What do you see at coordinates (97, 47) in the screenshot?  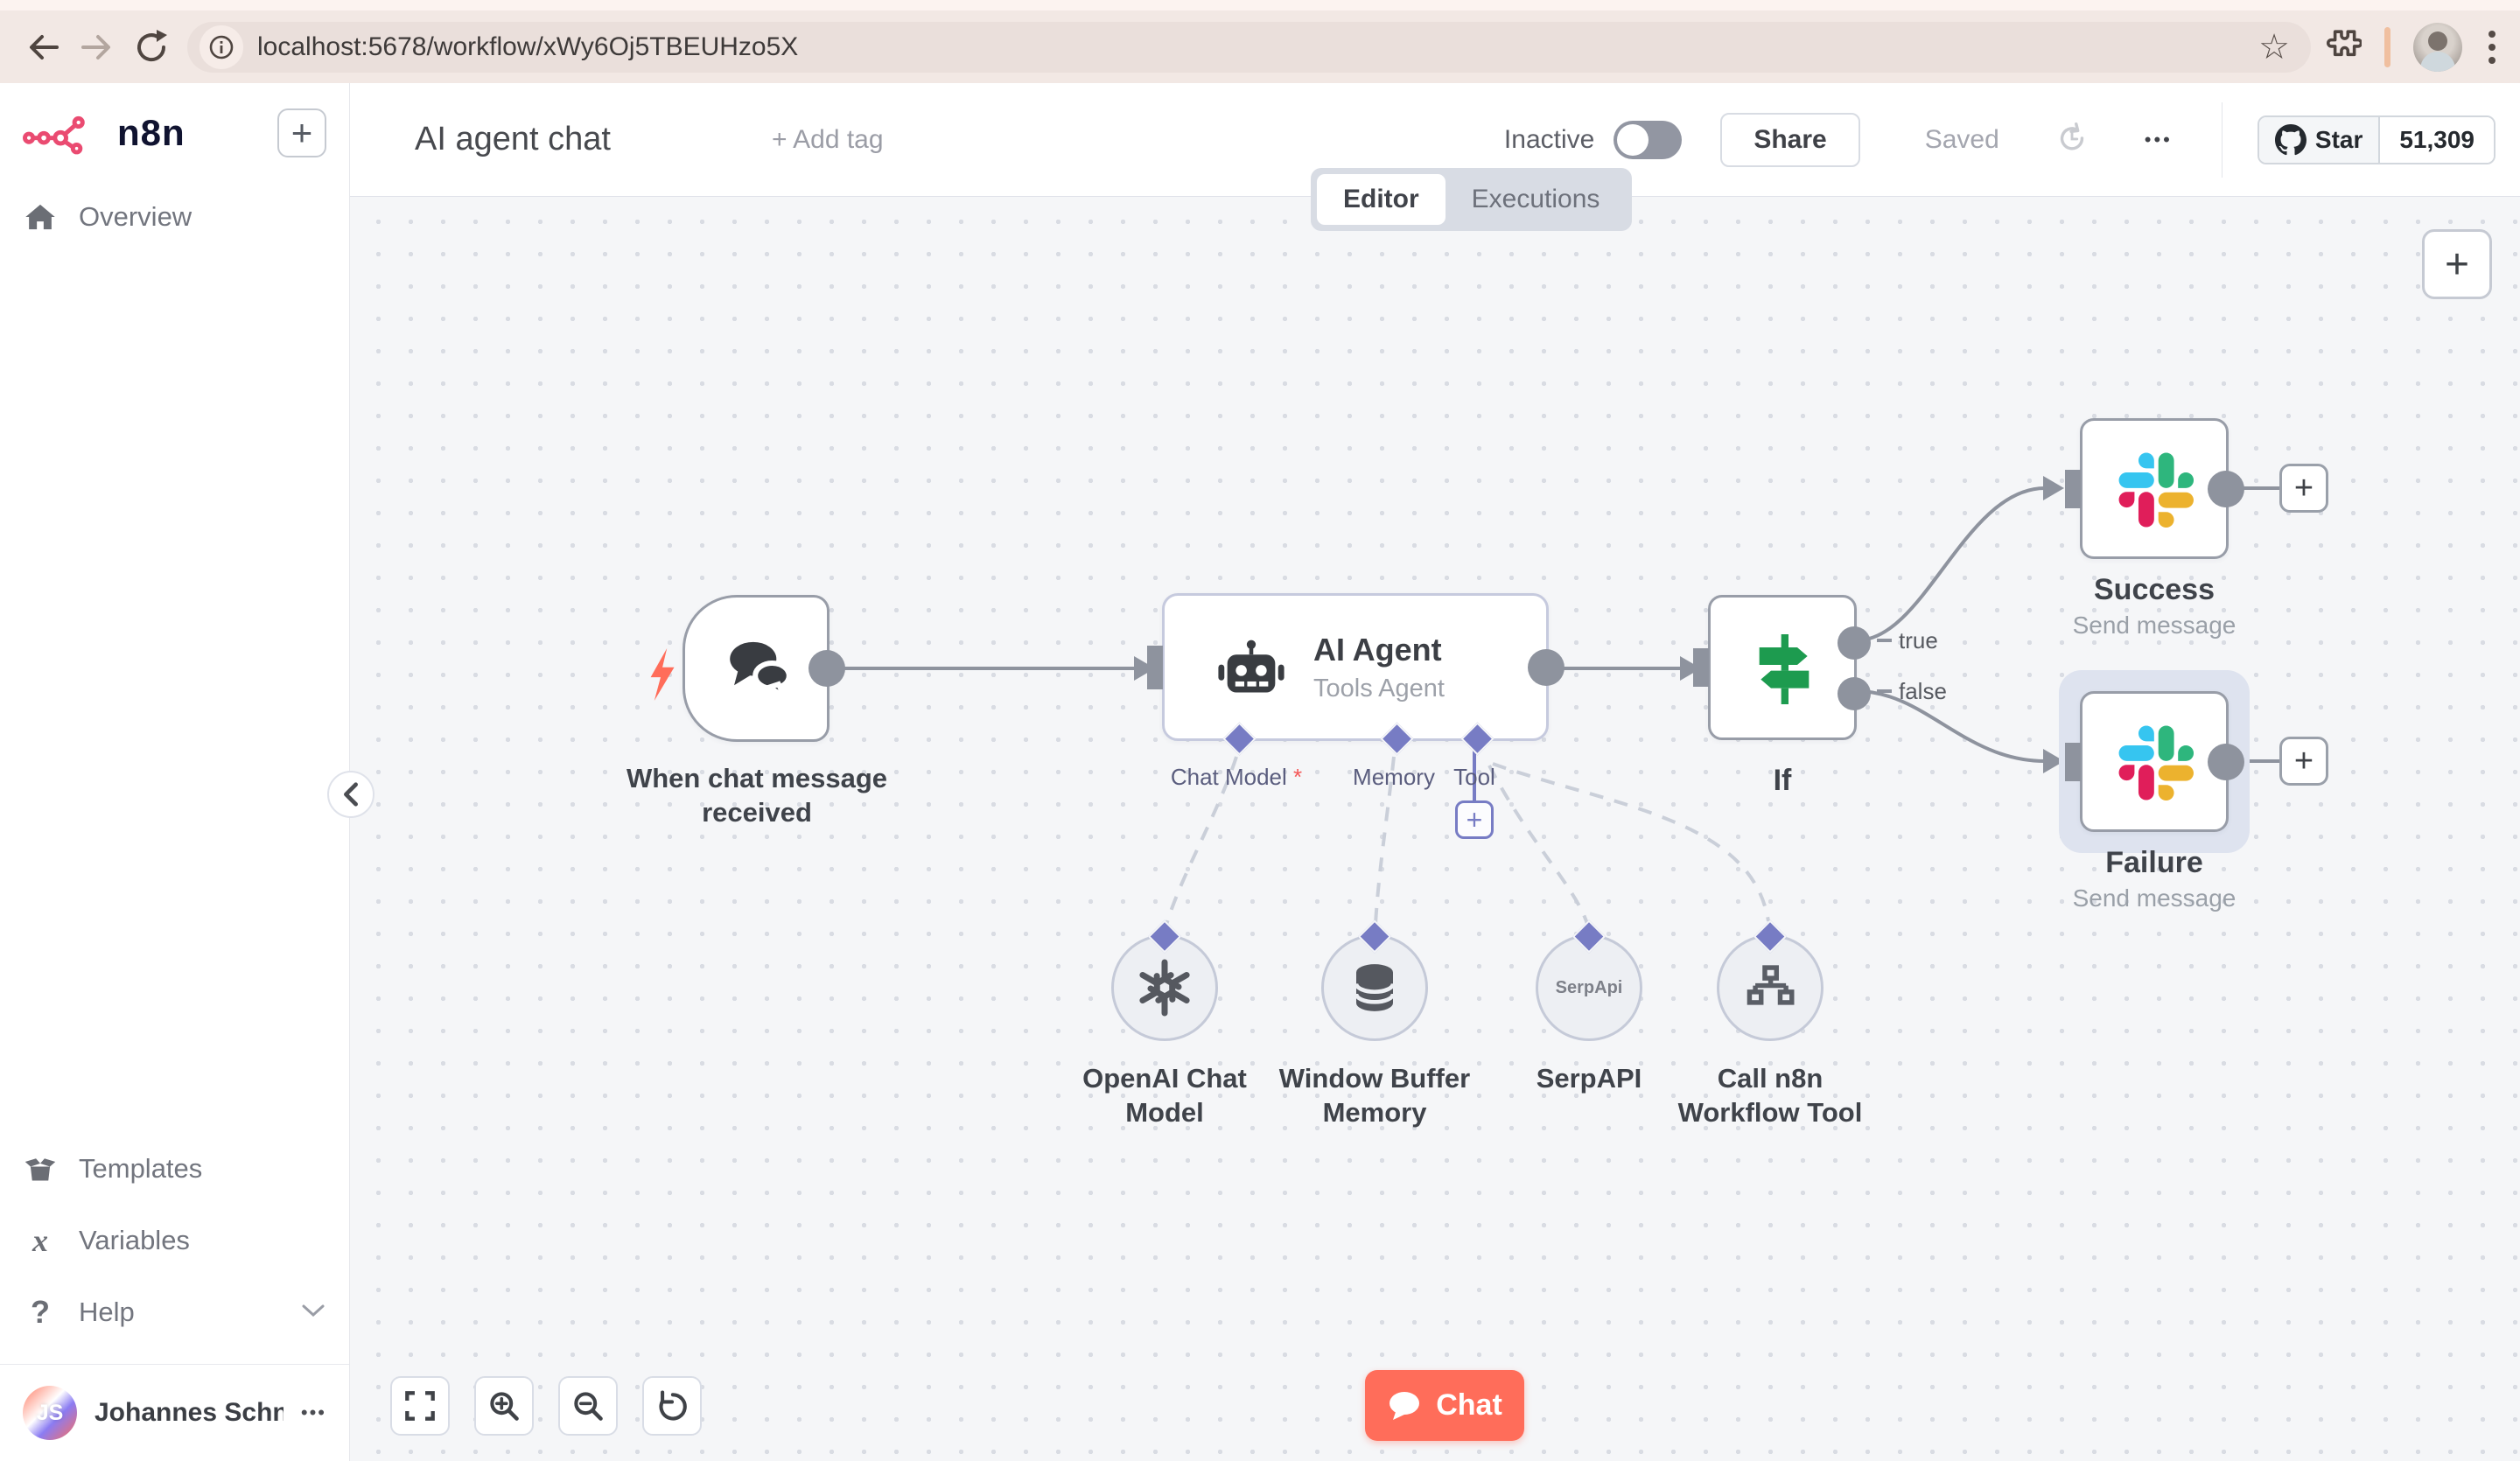 I see `forward-button` at bounding box center [97, 47].